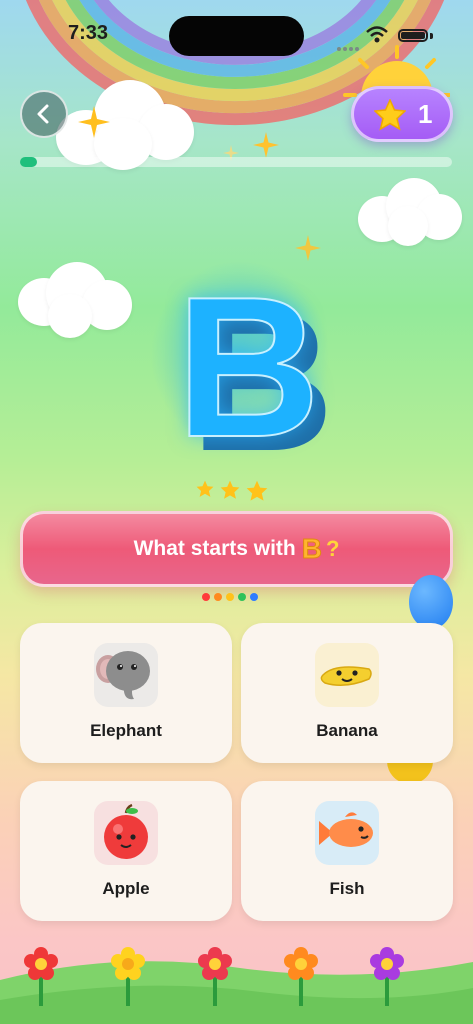 This screenshot has width=473, height=1024. Describe the element at coordinates (332, 548) in the screenshot. I see `question-suffix: ?` at that location.